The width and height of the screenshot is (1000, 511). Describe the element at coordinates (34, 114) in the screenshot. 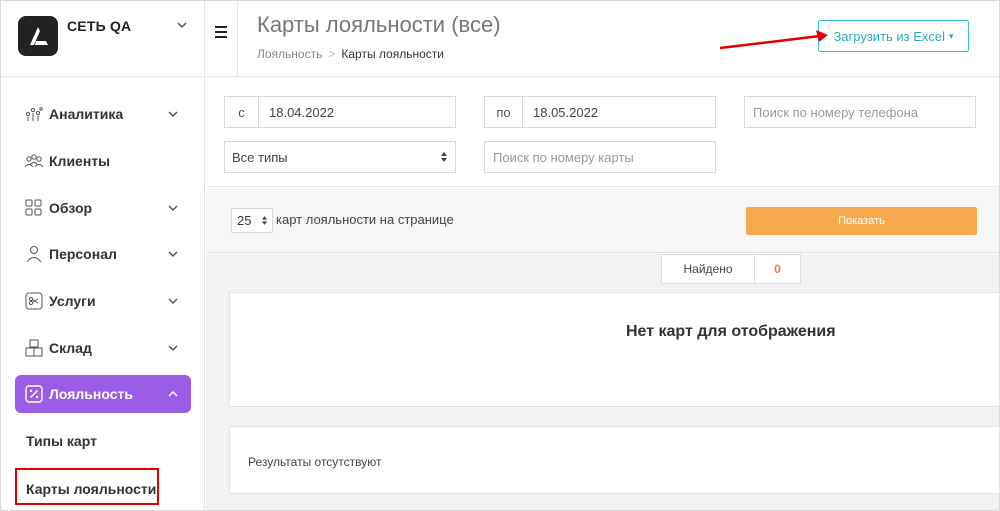

I see `analytics-icon` at that location.